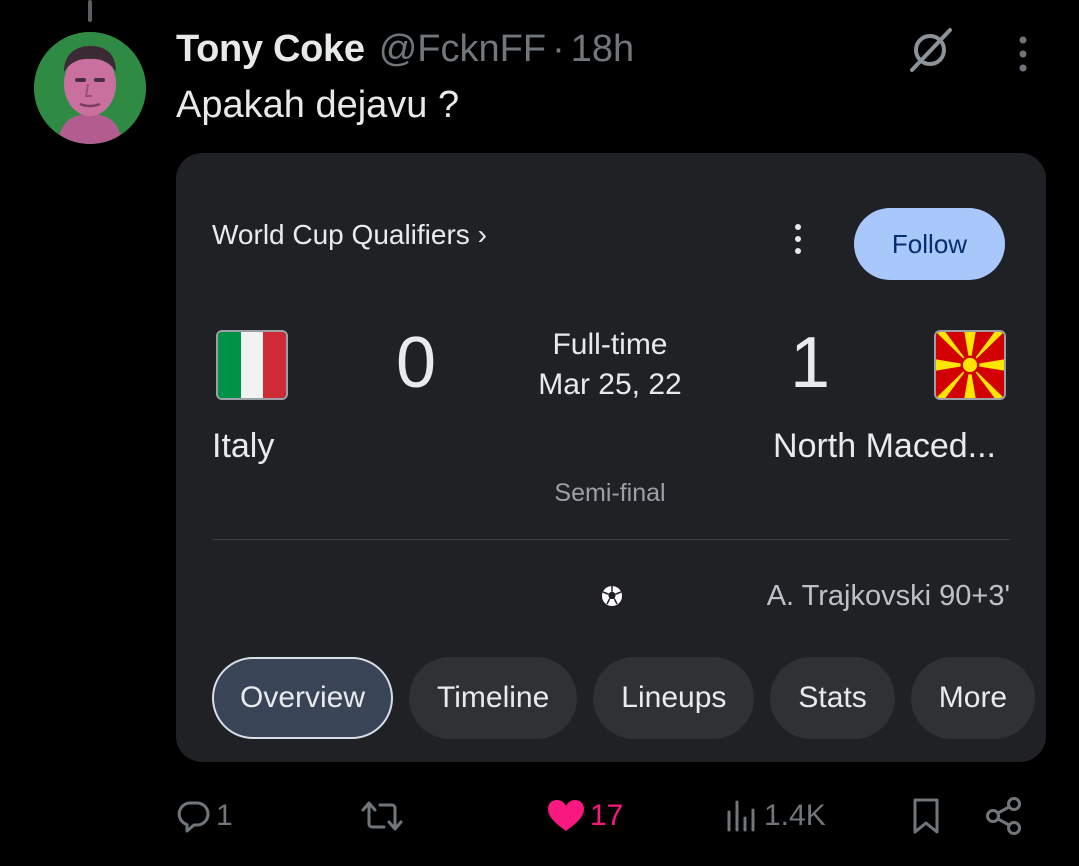  I want to click on avatar-image, so click(90, 88).